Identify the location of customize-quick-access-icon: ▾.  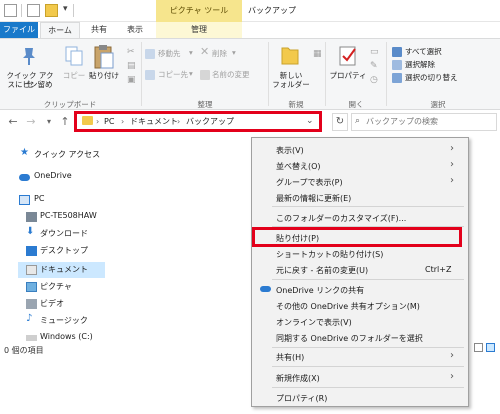
(65, 9).